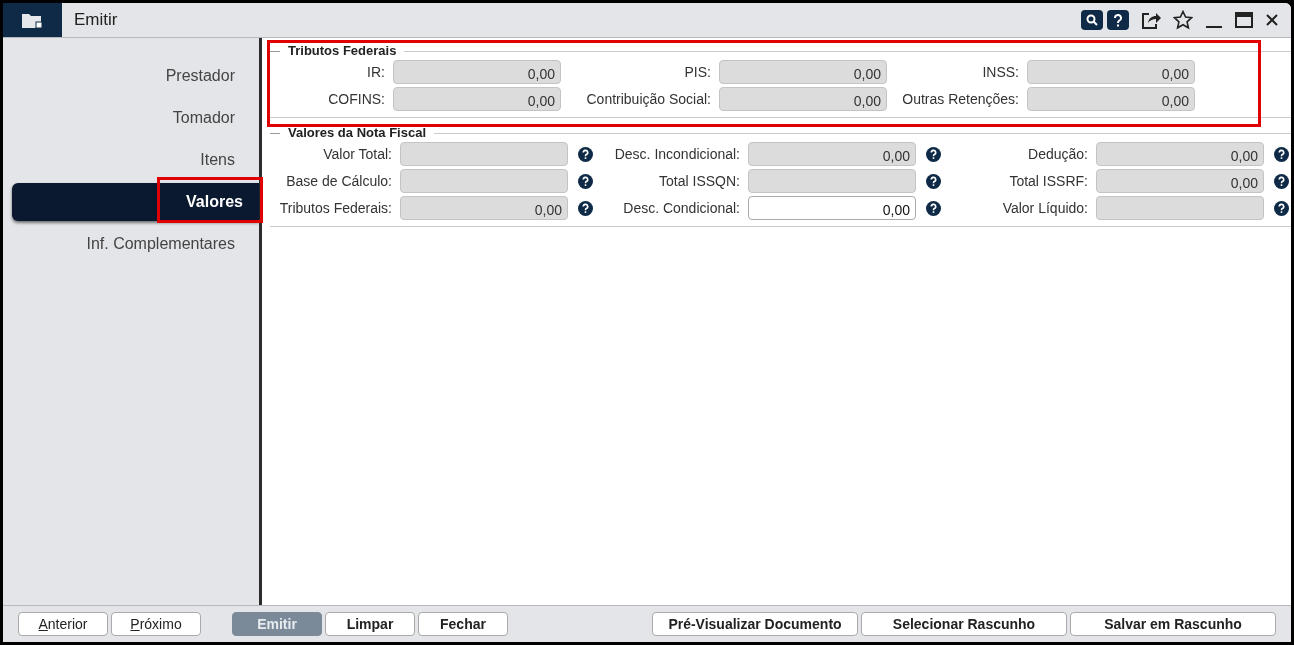 This screenshot has width=1294, height=645. Describe the element at coordinates (1058, 154) in the screenshot. I see `field-label: Dedução:` at that location.